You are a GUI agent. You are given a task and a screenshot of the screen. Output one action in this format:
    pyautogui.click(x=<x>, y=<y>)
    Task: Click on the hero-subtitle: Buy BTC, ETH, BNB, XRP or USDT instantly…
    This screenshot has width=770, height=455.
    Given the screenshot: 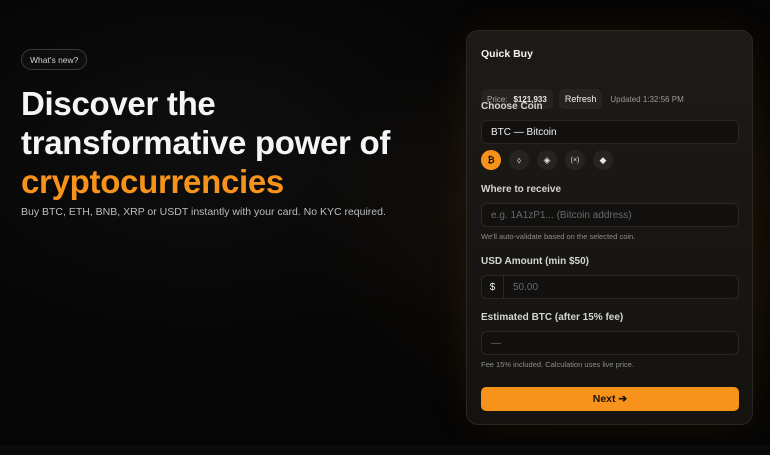 What is the action you would take?
    pyautogui.click(x=203, y=212)
    